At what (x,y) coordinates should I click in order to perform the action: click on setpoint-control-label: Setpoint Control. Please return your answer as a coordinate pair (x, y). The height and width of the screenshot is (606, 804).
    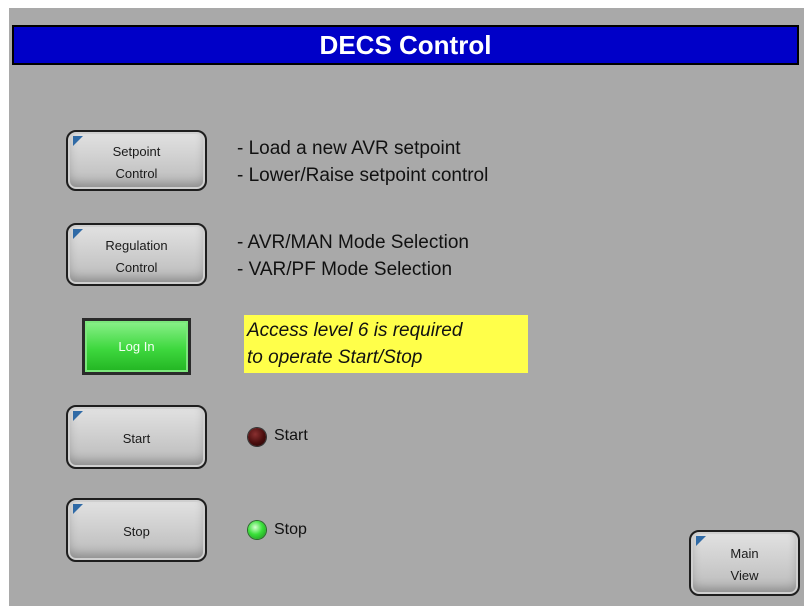
    Looking at the image, I should click on (136, 162).